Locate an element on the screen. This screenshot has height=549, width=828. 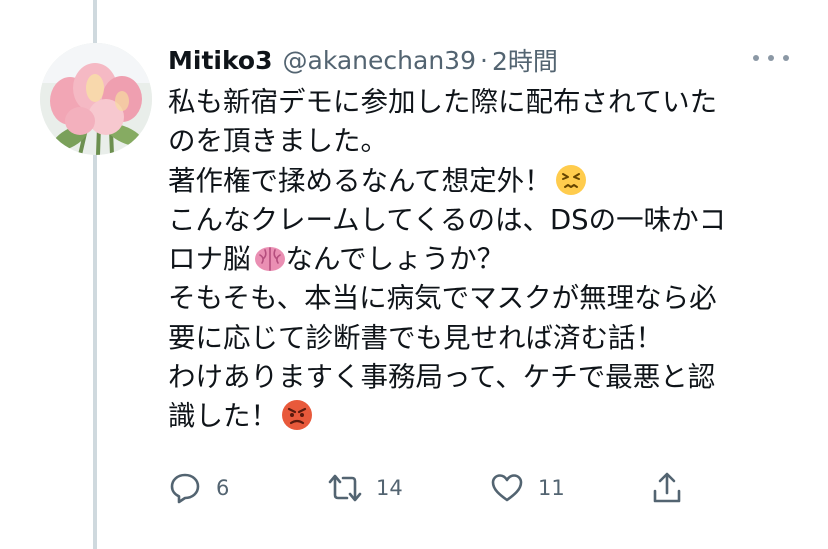
timestamp: 2時間 is located at coordinates (525, 60).